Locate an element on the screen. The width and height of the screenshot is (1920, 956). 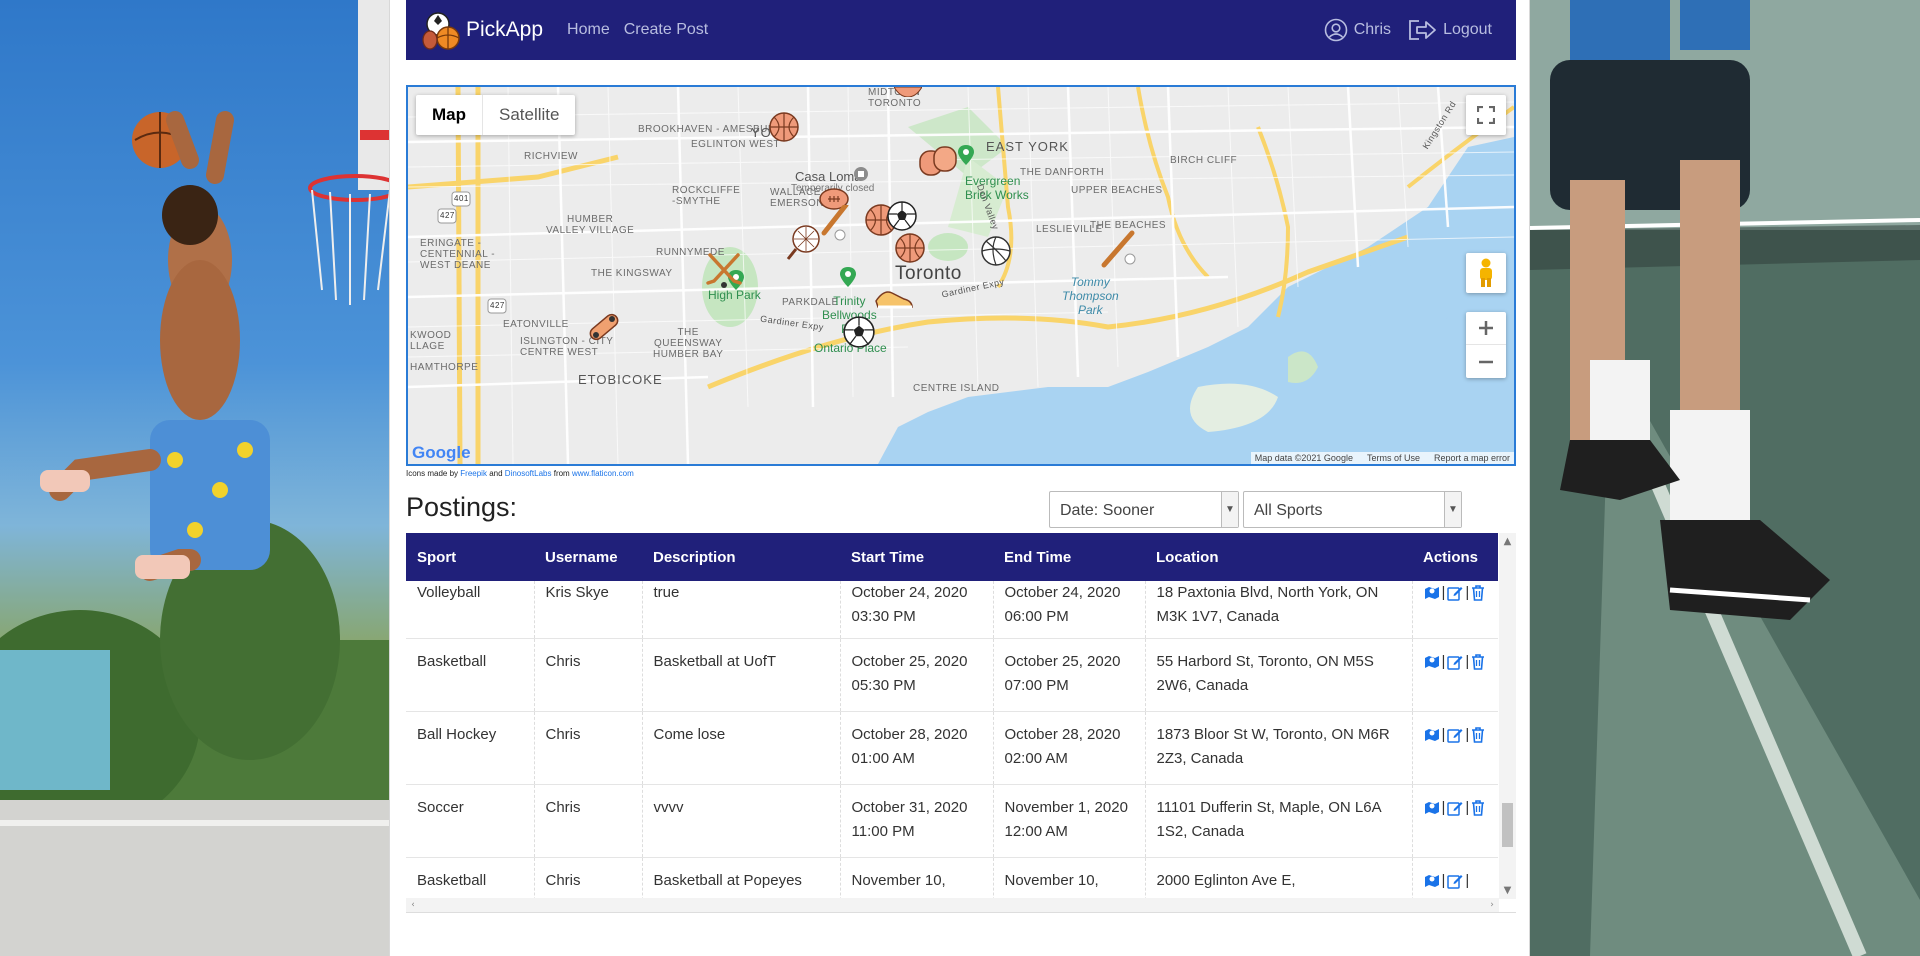
report-map-error-link: Report a map error is located at coordinates (1472, 458).